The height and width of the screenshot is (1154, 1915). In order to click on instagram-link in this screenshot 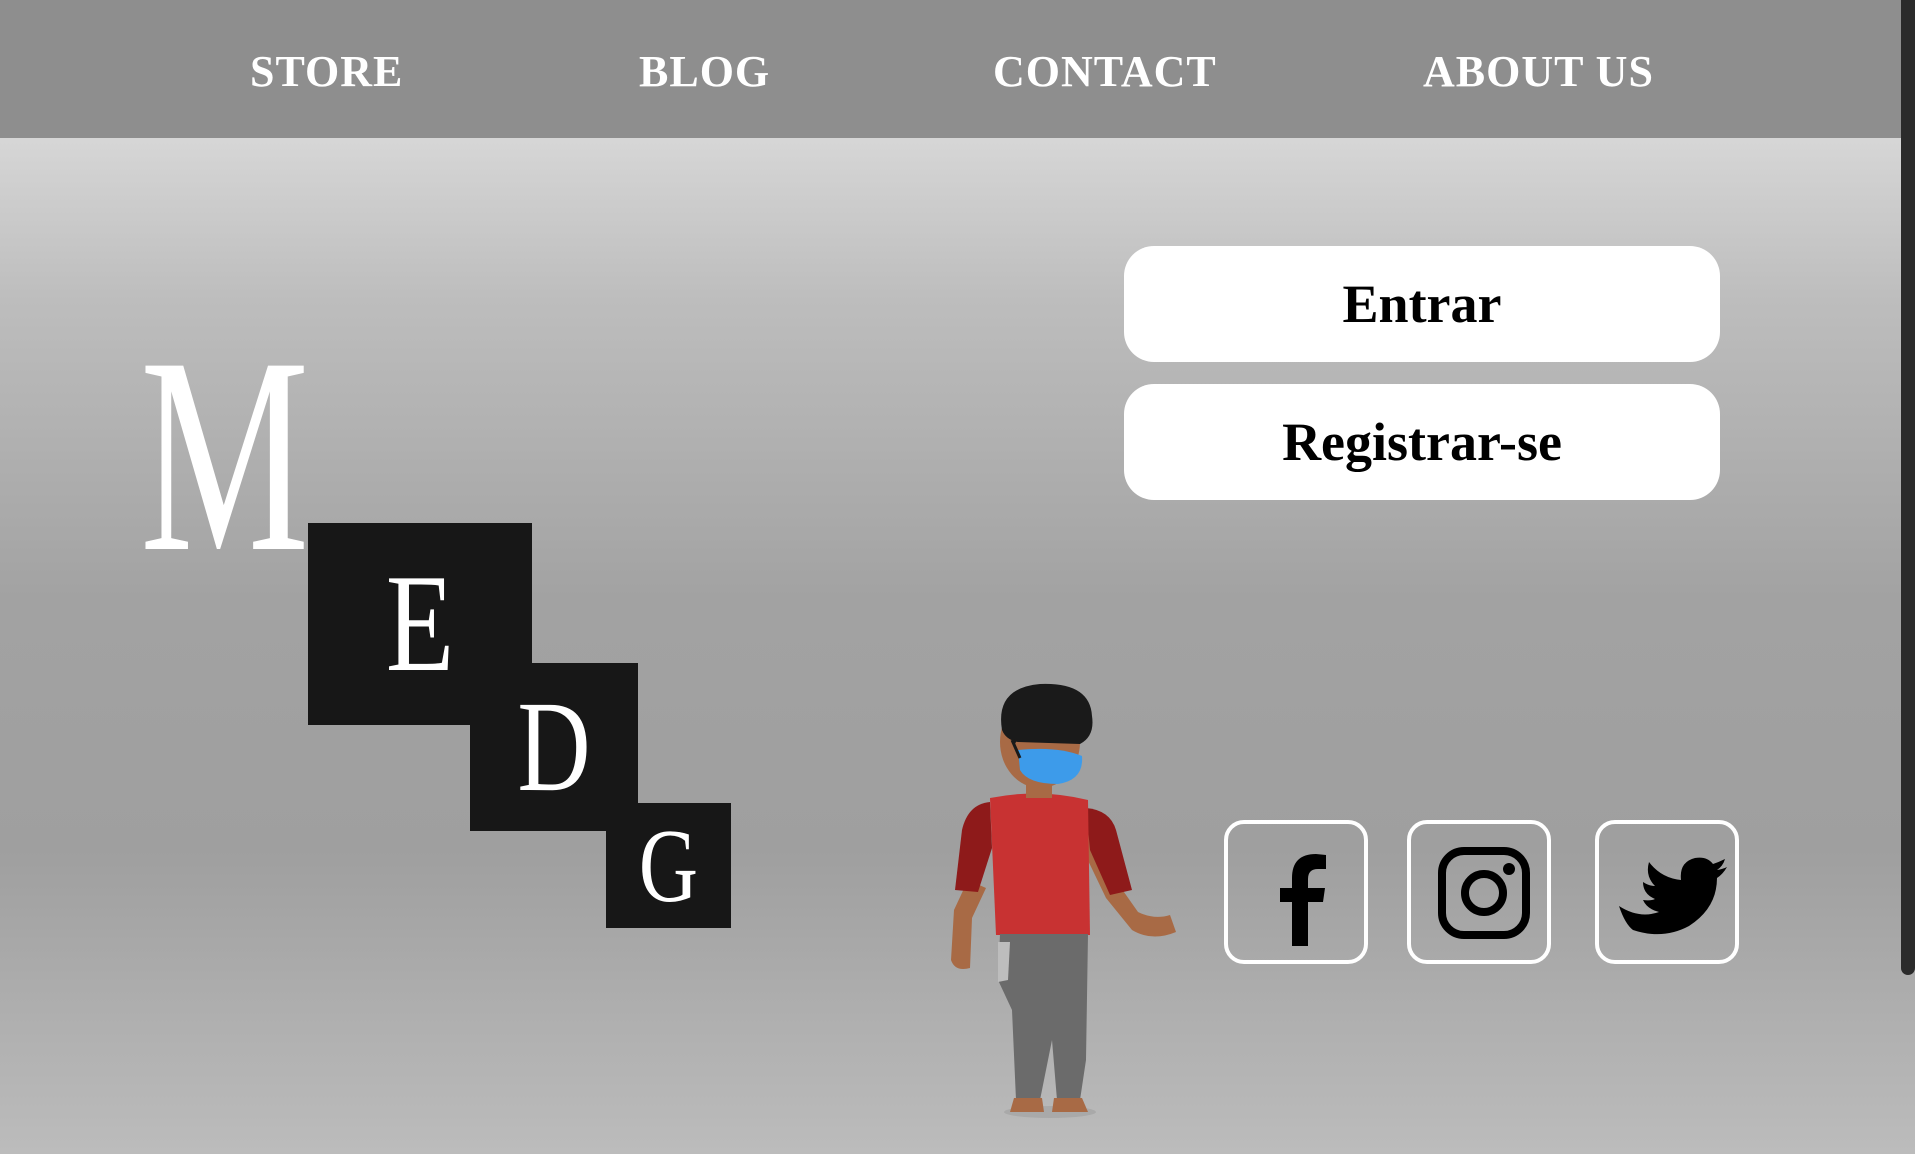, I will do `click(1479, 892)`.